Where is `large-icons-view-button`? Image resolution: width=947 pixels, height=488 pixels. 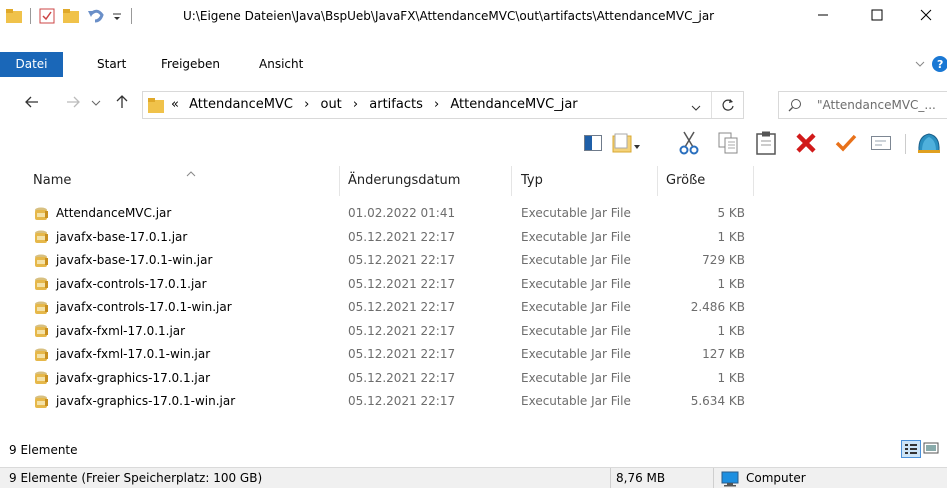 large-icons-view-button is located at coordinates (932, 449).